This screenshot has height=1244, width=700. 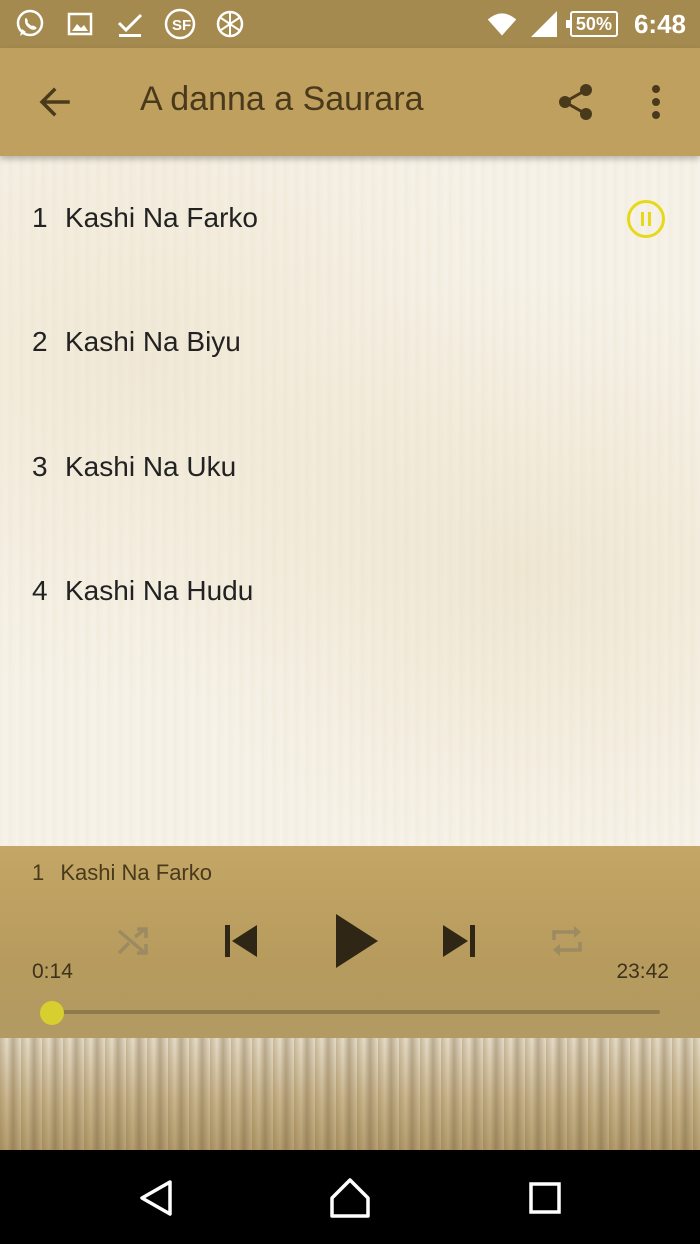 I want to click on track-number: 3, so click(x=40, y=466).